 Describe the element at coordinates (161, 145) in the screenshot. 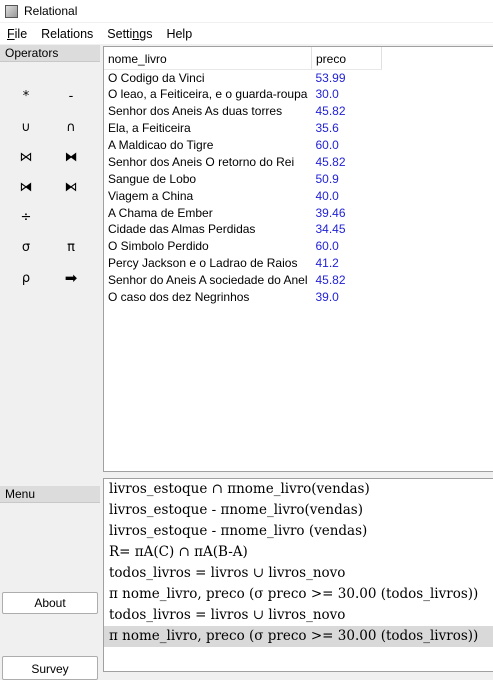

I see `cell-nome-livro: A Maldicao do Tigre` at that location.